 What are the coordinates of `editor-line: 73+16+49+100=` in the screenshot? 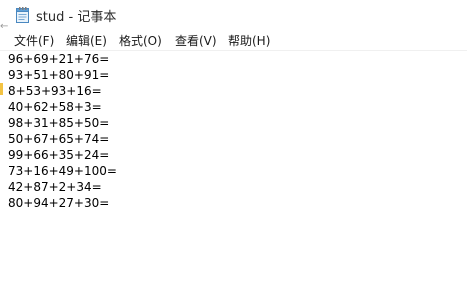 It's located at (62, 171).